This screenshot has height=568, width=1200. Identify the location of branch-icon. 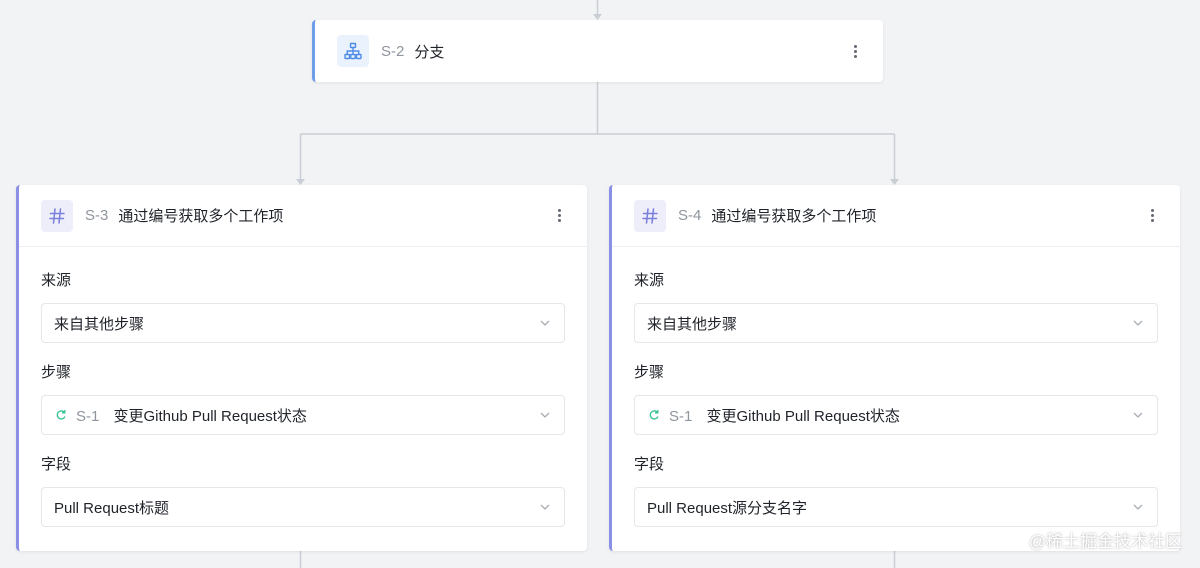
(353, 51).